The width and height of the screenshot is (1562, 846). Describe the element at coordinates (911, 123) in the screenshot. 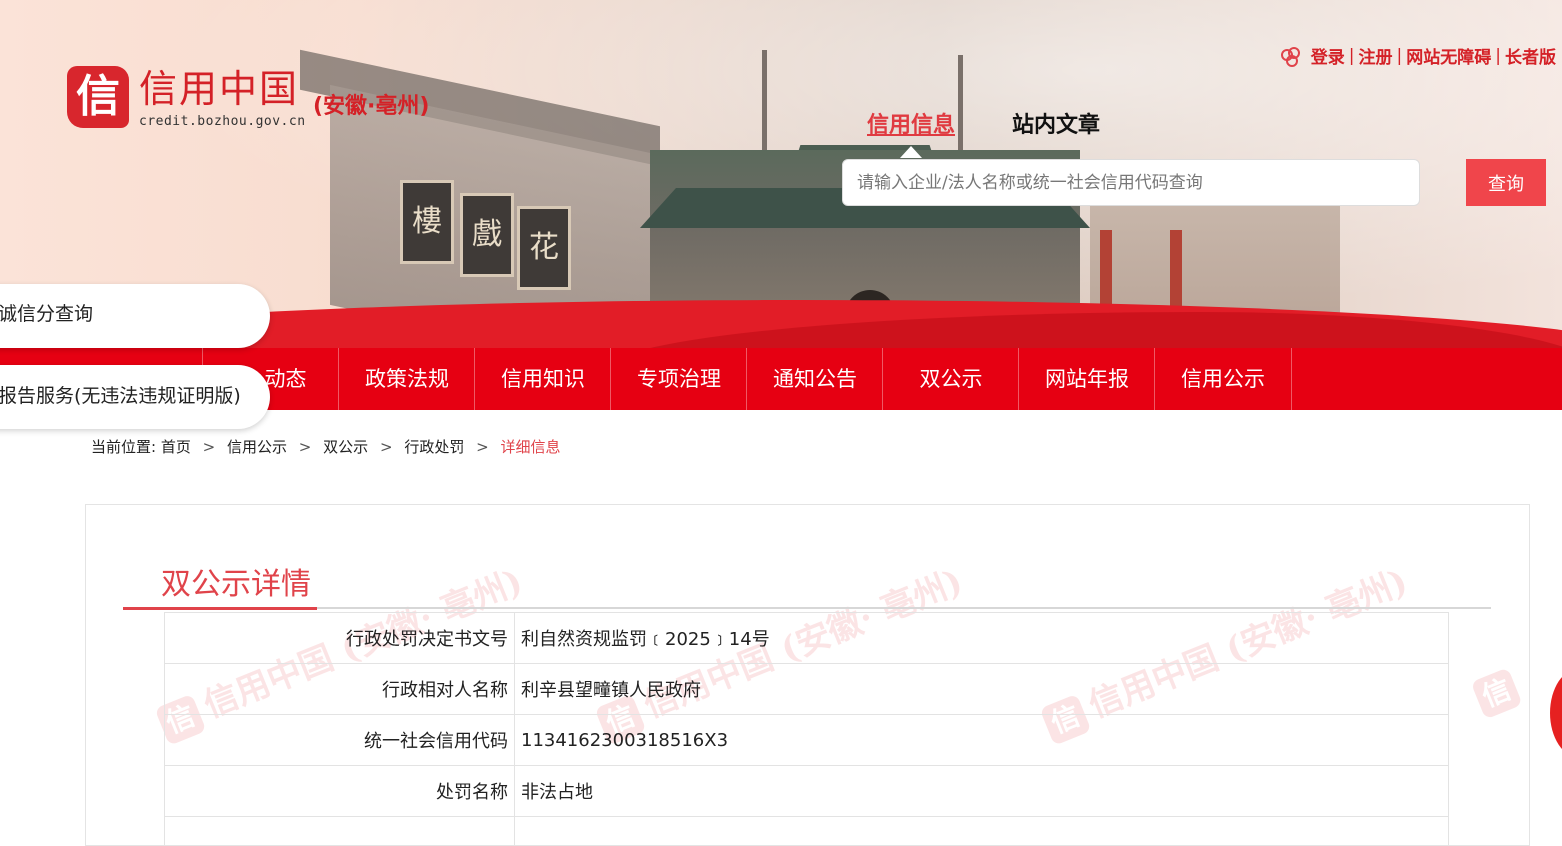

I see `tab-credit-info: 信用信息` at that location.